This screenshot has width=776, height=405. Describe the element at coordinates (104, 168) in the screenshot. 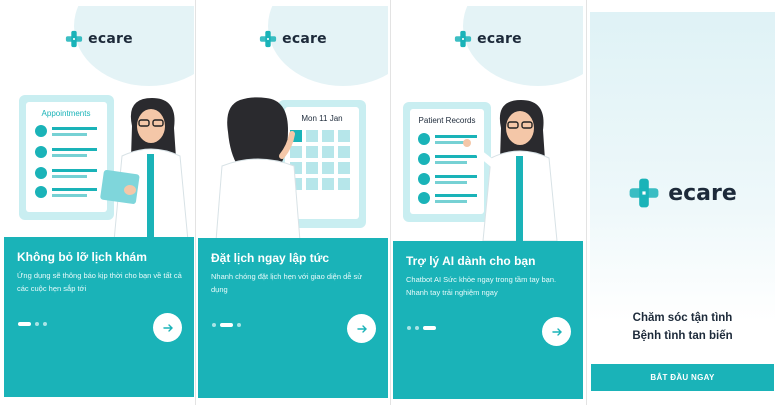

I see `appointments-illustration: Appointments` at that location.